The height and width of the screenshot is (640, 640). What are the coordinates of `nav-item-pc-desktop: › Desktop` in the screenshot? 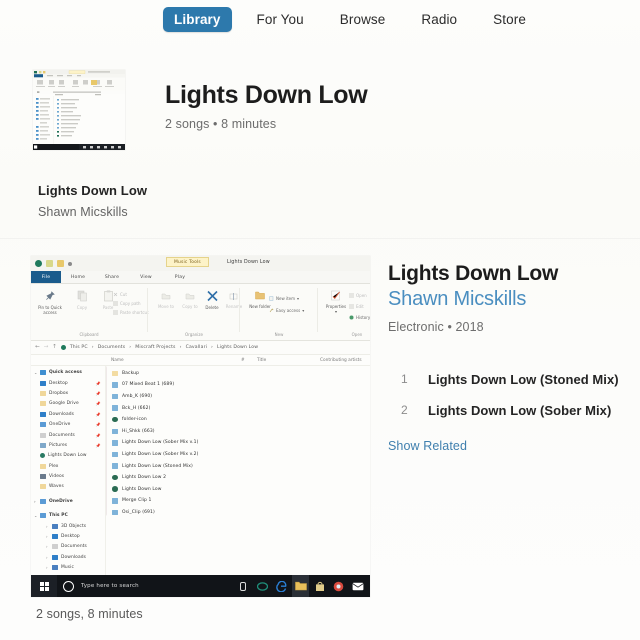 It's located at (68, 536).